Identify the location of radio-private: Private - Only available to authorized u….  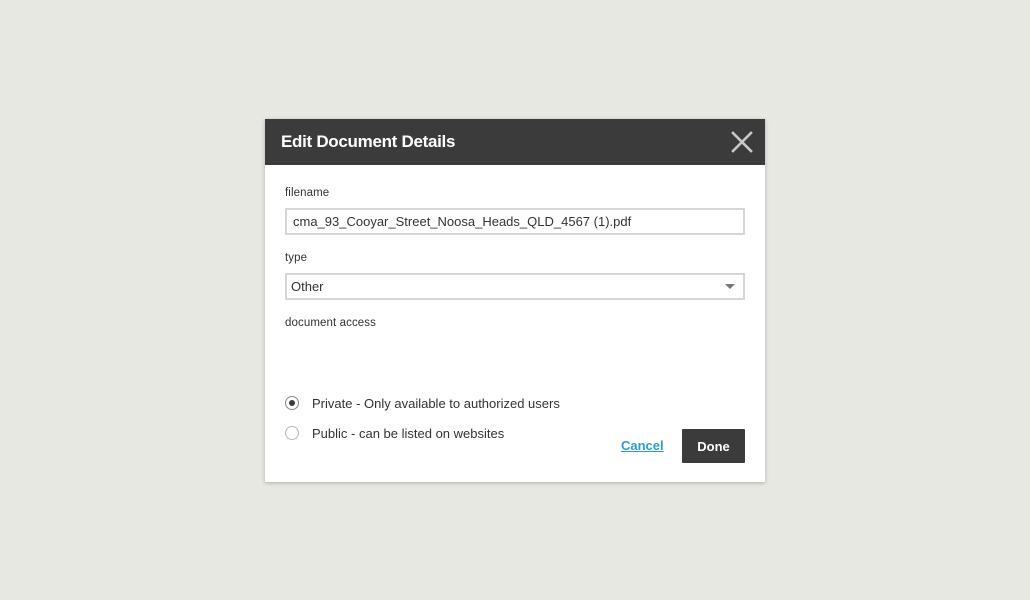
(422, 403).